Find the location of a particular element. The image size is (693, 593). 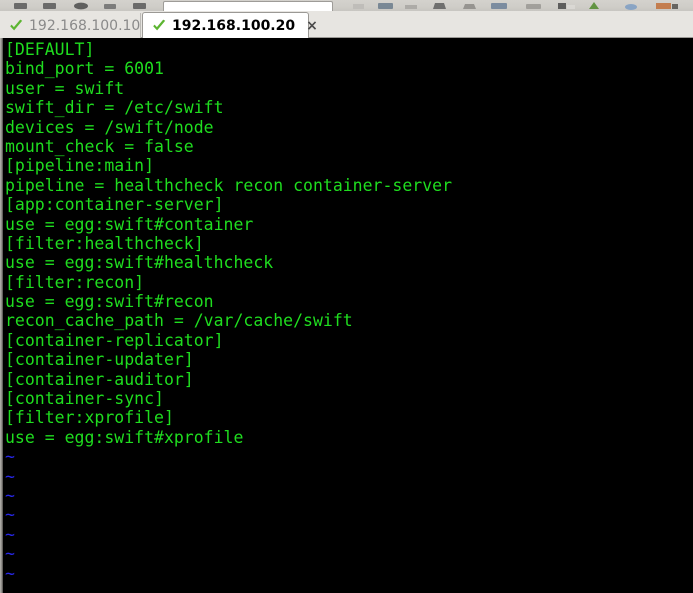

terminal-icon is located at coordinates (667, 6).